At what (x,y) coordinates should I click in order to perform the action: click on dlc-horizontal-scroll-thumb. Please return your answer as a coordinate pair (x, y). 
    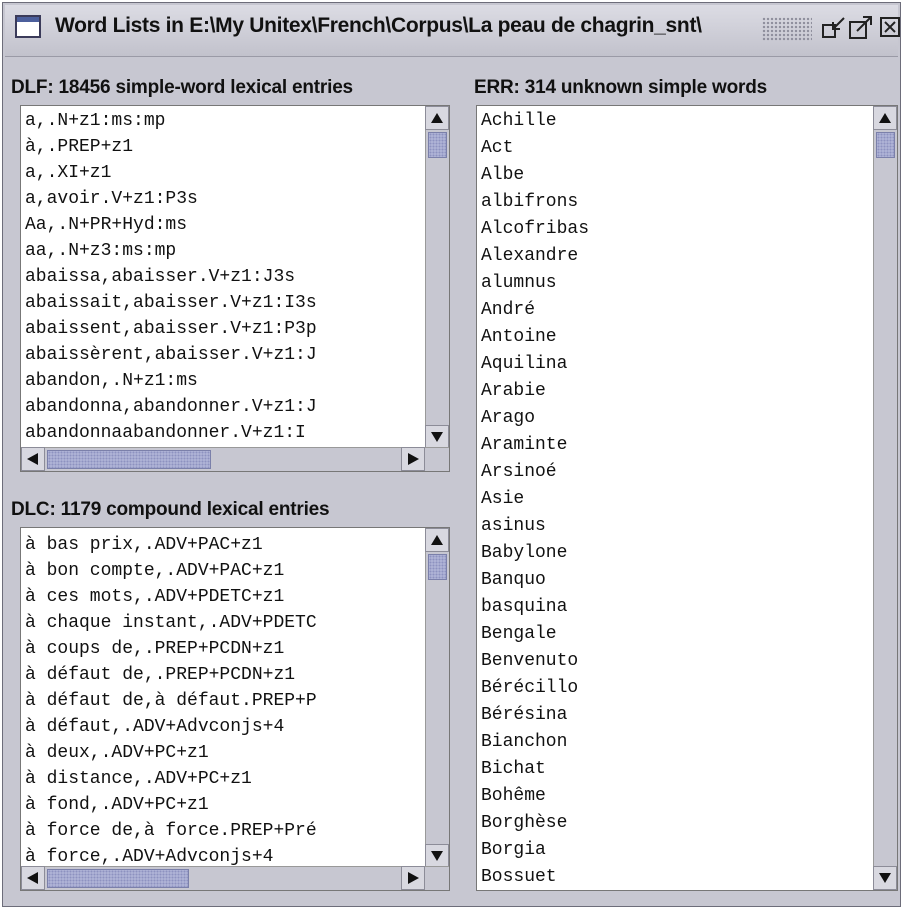
    Looking at the image, I should click on (118, 878).